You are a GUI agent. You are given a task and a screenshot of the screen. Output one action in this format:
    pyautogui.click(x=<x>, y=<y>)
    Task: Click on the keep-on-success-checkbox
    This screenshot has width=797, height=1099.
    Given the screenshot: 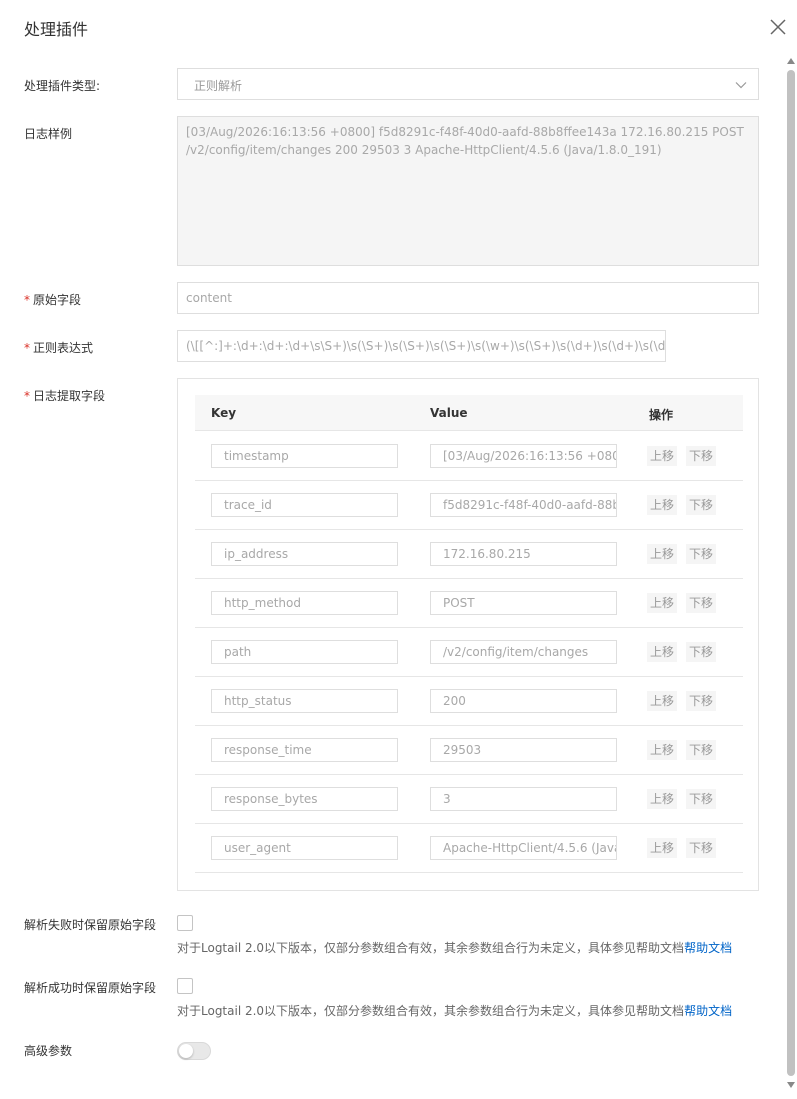 What is the action you would take?
    pyautogui.click(x=185, y=986)
    